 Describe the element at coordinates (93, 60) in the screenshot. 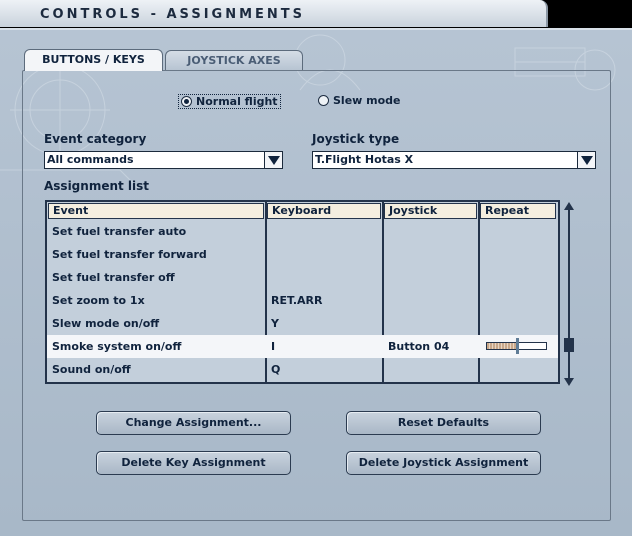

I see `tab-buttons-keys: BUTTONS / KEYS` at that location.